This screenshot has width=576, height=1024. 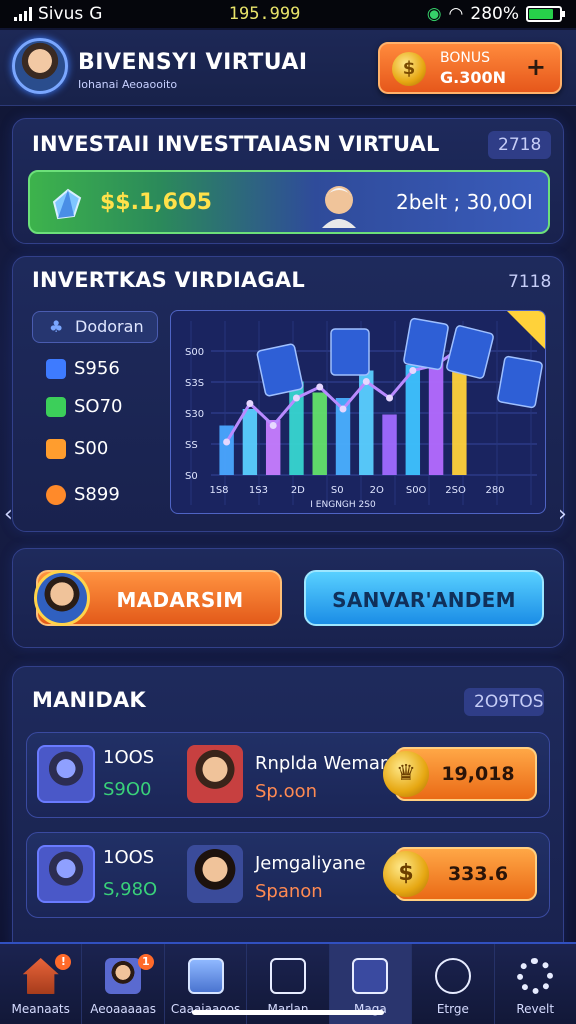 What do you see at coordinates (460, 774) in the screenshot?
I see `invest-button: ♛ 19,018` at bounding box center [460, 774].